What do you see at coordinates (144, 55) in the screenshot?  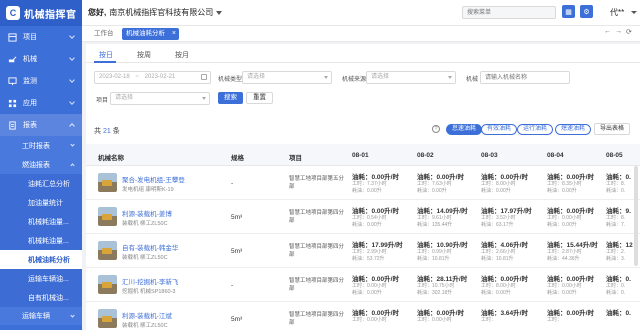 I see `tab-by-week: 按周` at bounding box center [144, 55].